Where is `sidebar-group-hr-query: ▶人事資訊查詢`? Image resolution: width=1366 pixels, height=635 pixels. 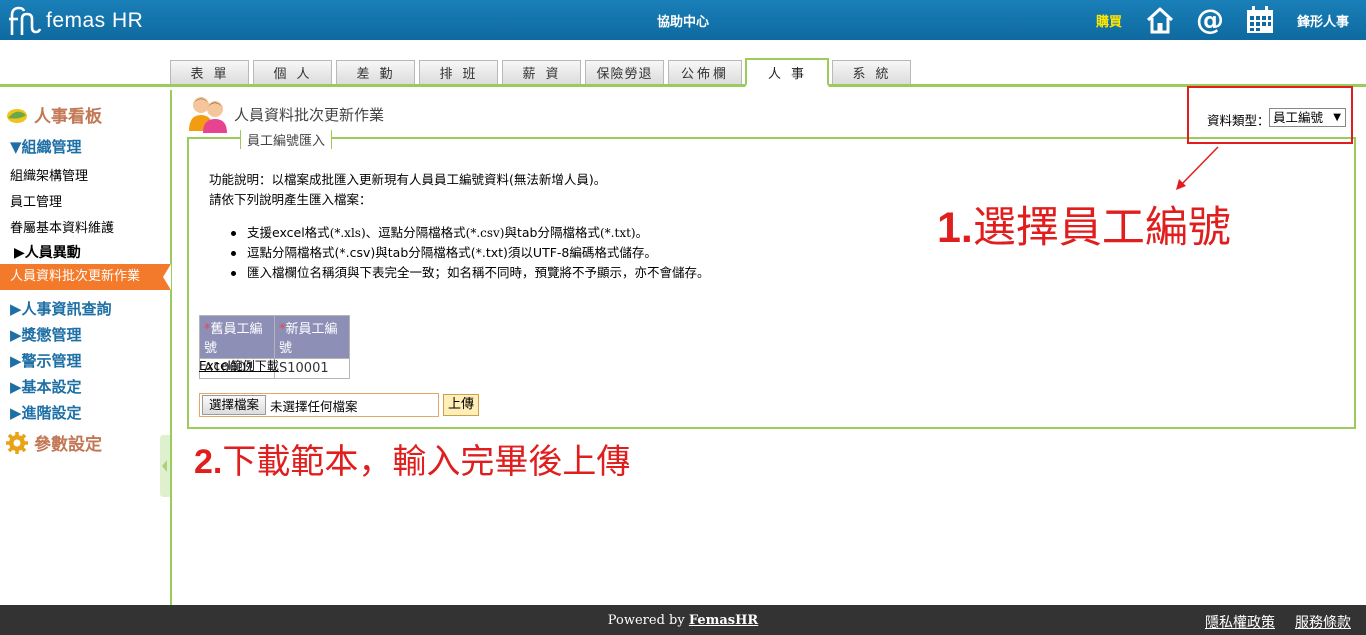
sidebar-group-hr-query: ▶人事資訊查詢 is located at coordinates (61, 308).